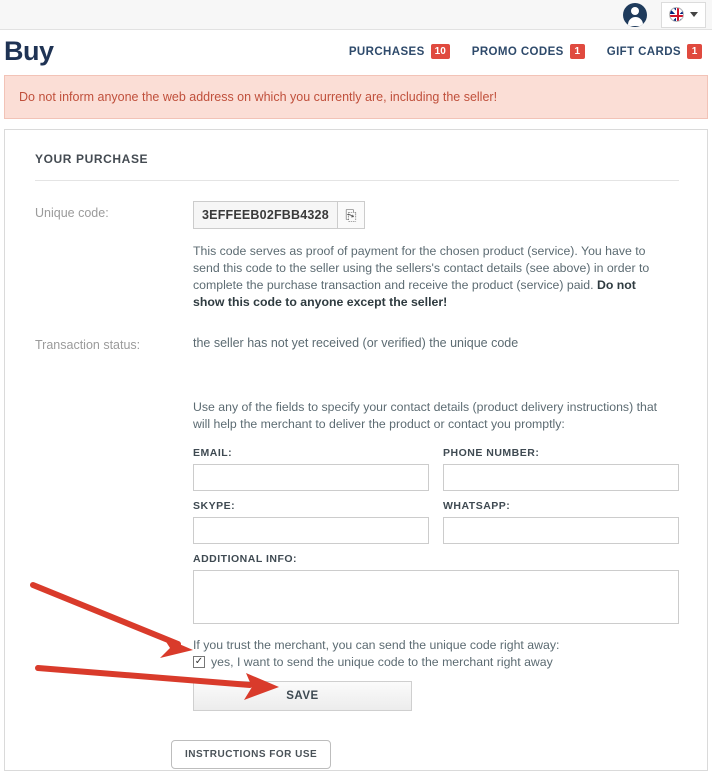 This screenshot has height=778, width=712. I want to click on nav-item-promo-codes: PROMO CODES 1, so click(528, 51).